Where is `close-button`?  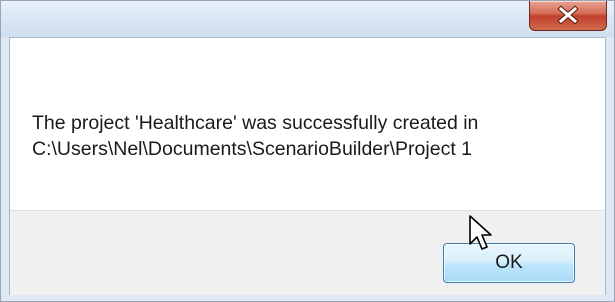 close-button is located at coordinates (568, 16).